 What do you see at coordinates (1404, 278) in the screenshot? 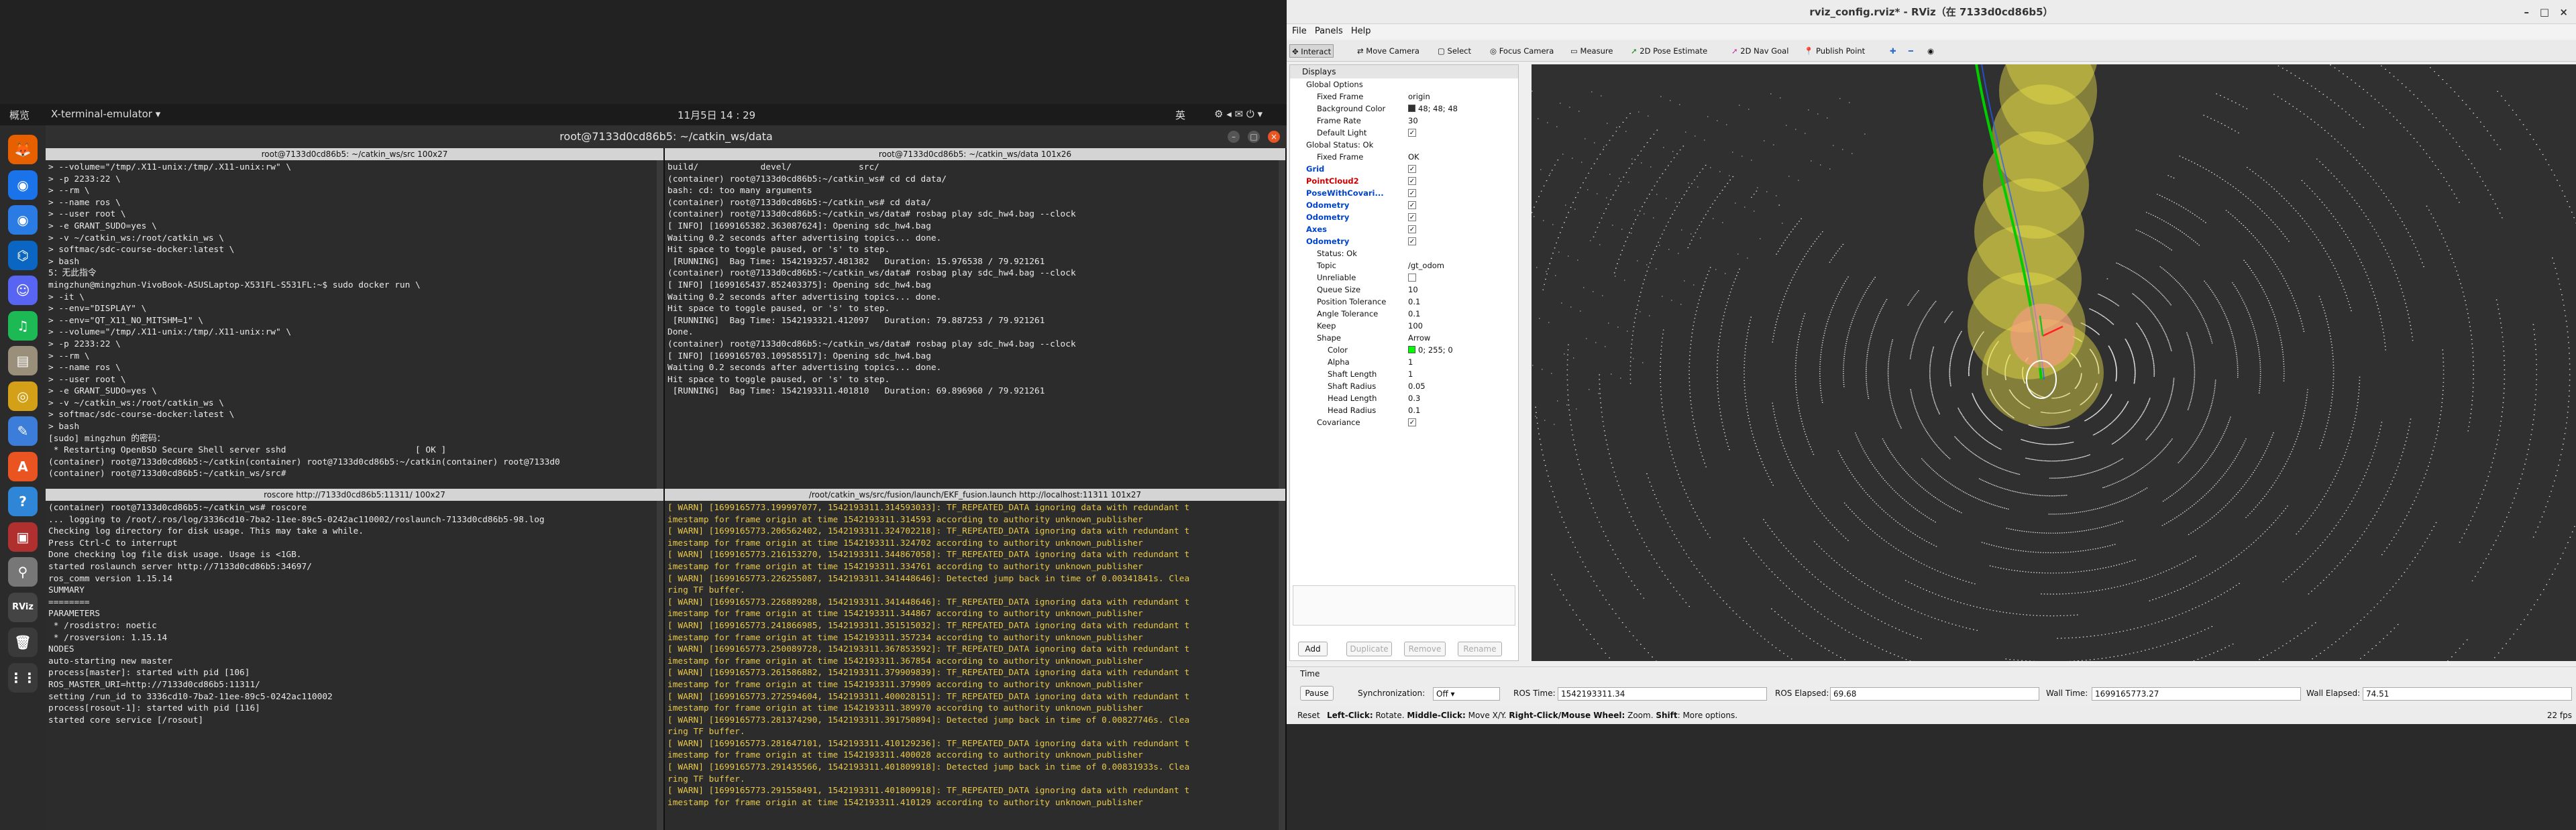
I see `display-row: Unreliable` at bounding box center [1404, 278].